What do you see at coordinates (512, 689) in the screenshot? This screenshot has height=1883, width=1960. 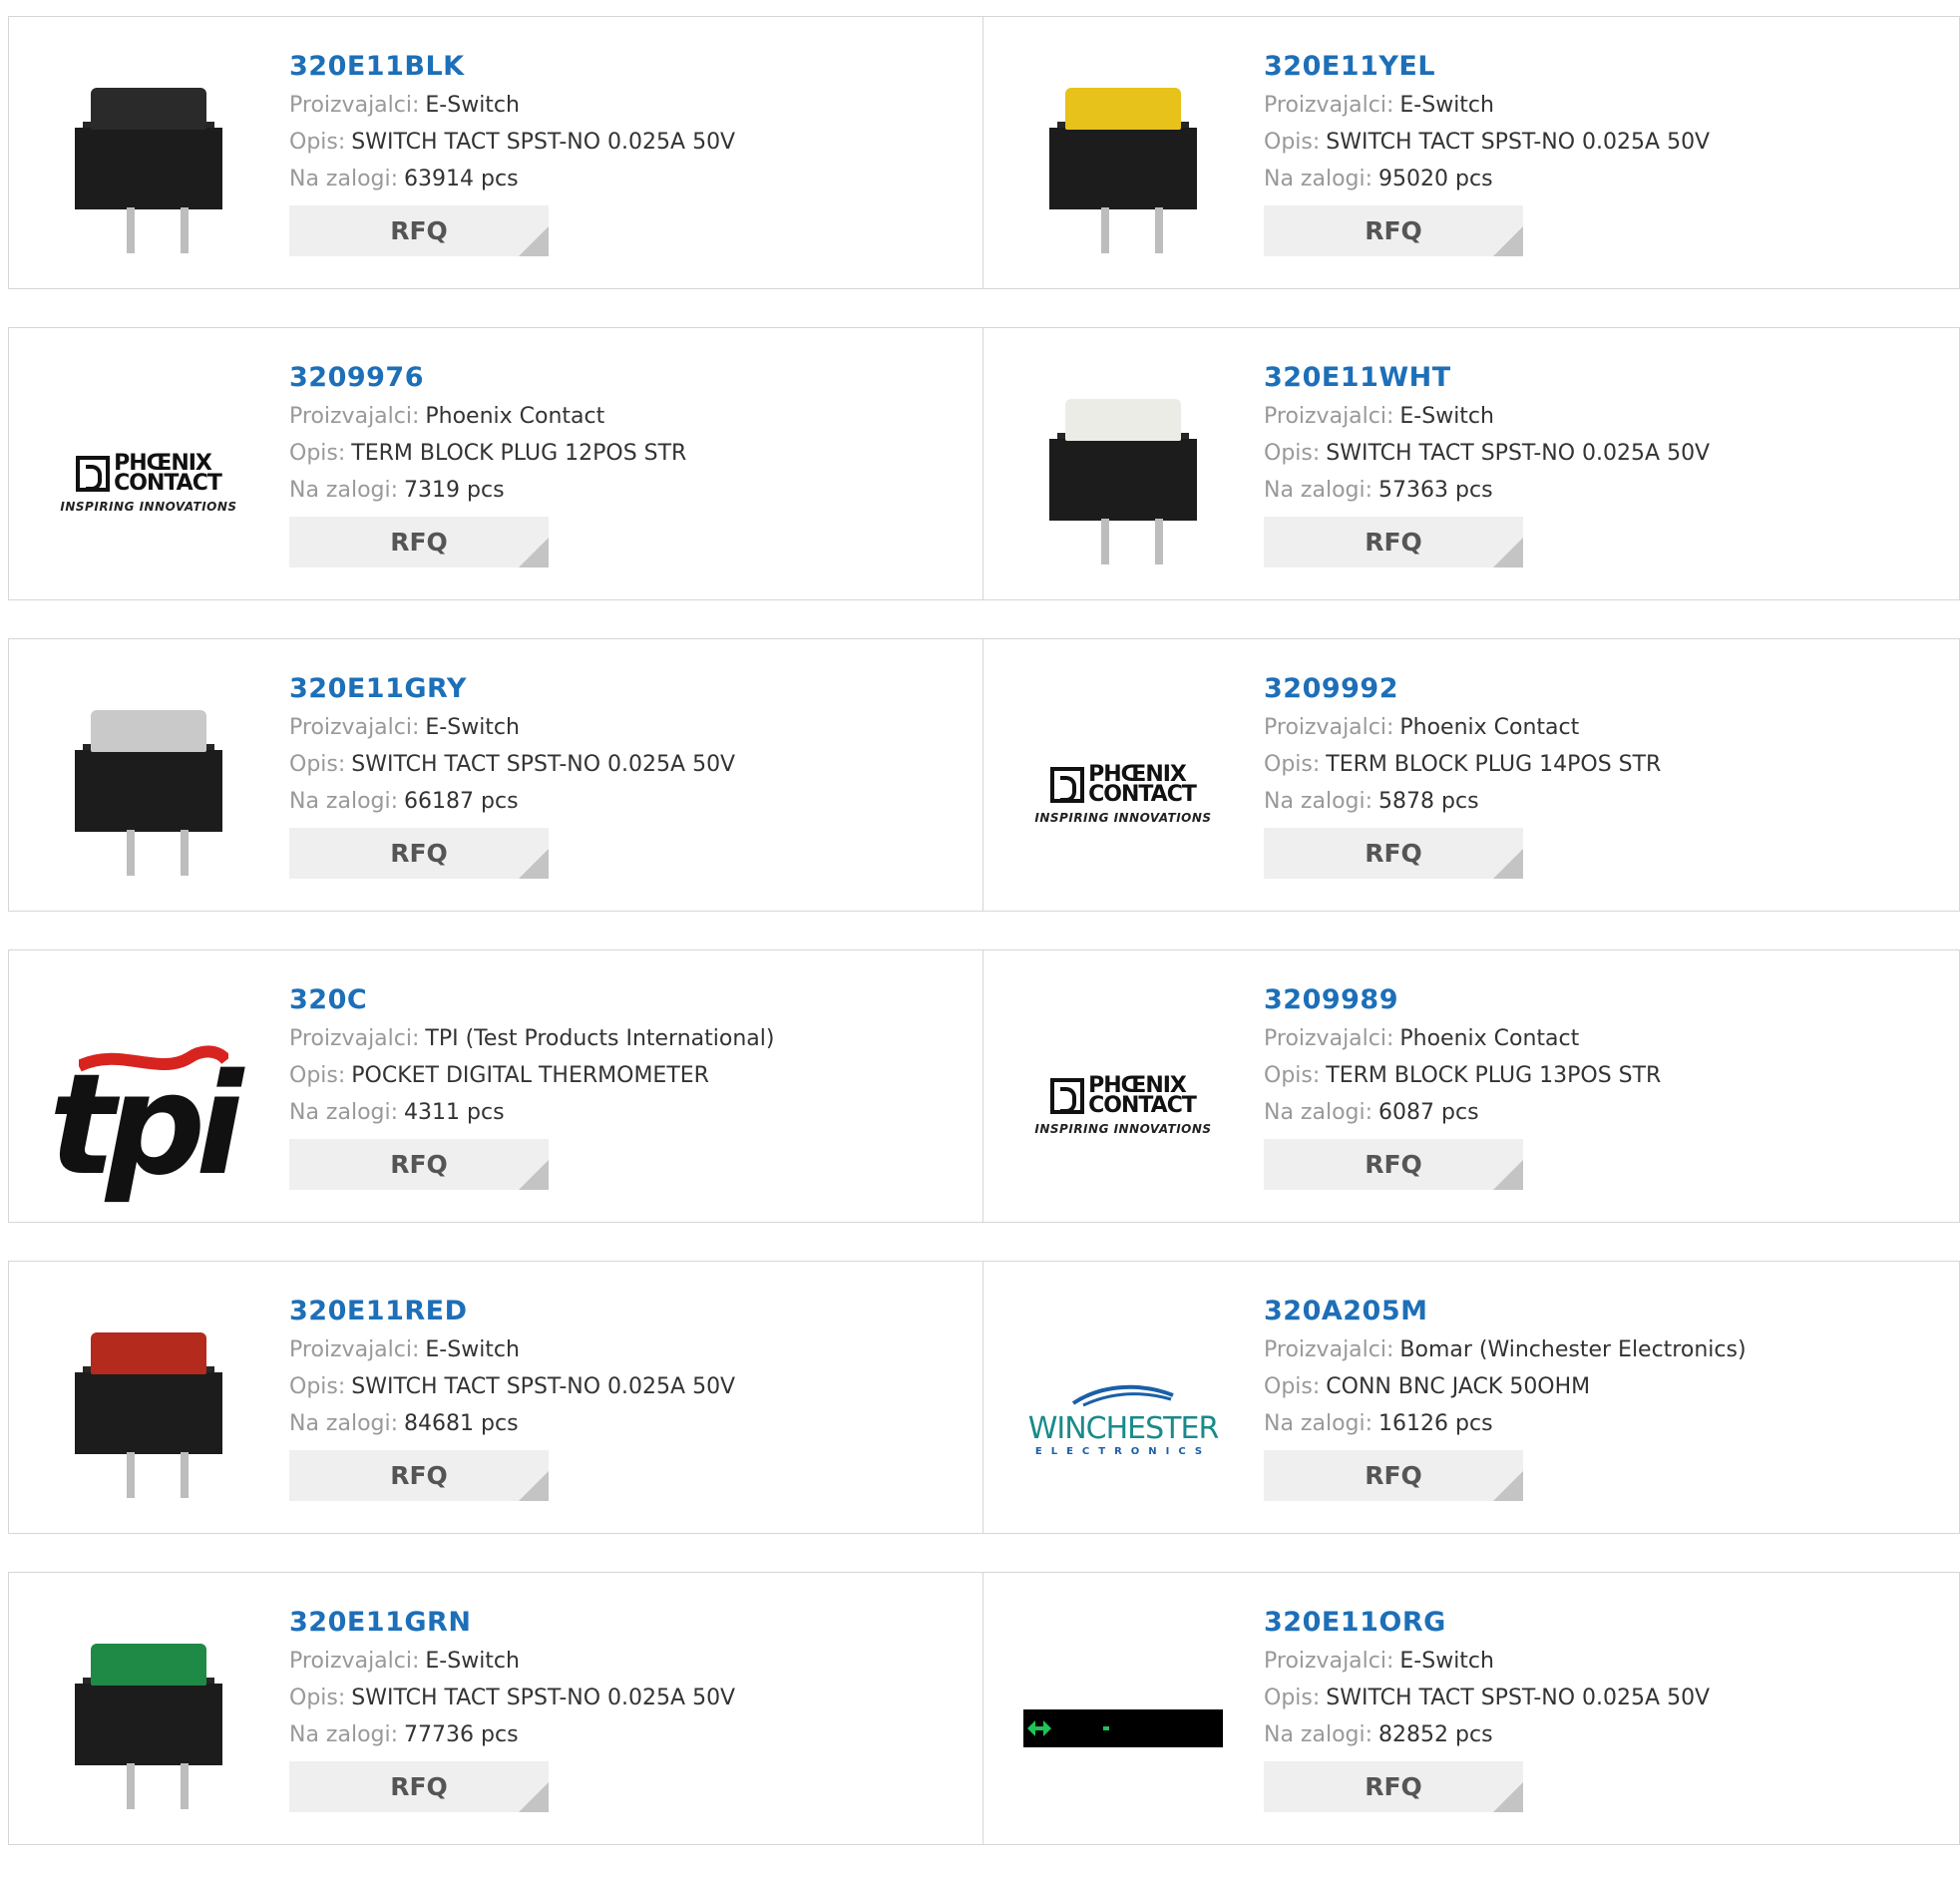 I see `part-number-link: 320E11GRY` at bounding box center [512, 689].